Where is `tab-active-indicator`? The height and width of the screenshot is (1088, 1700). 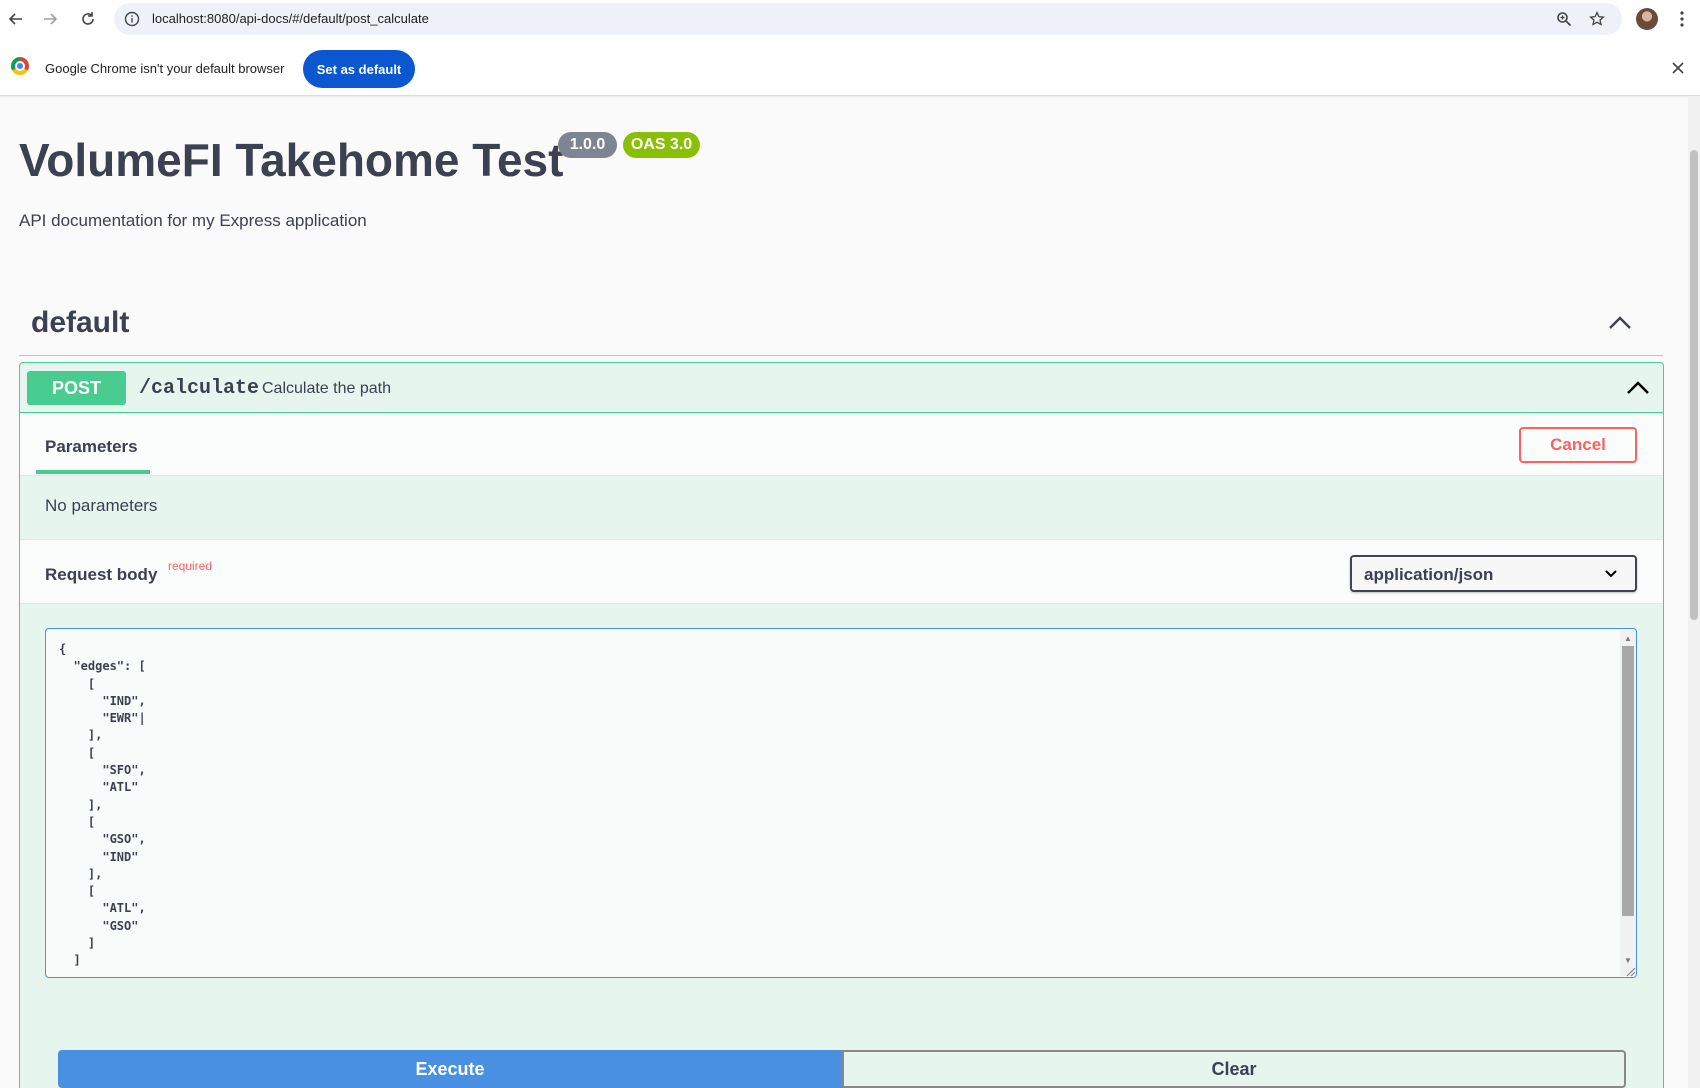
tab-active-indicator is located at coordinates (93, 472).